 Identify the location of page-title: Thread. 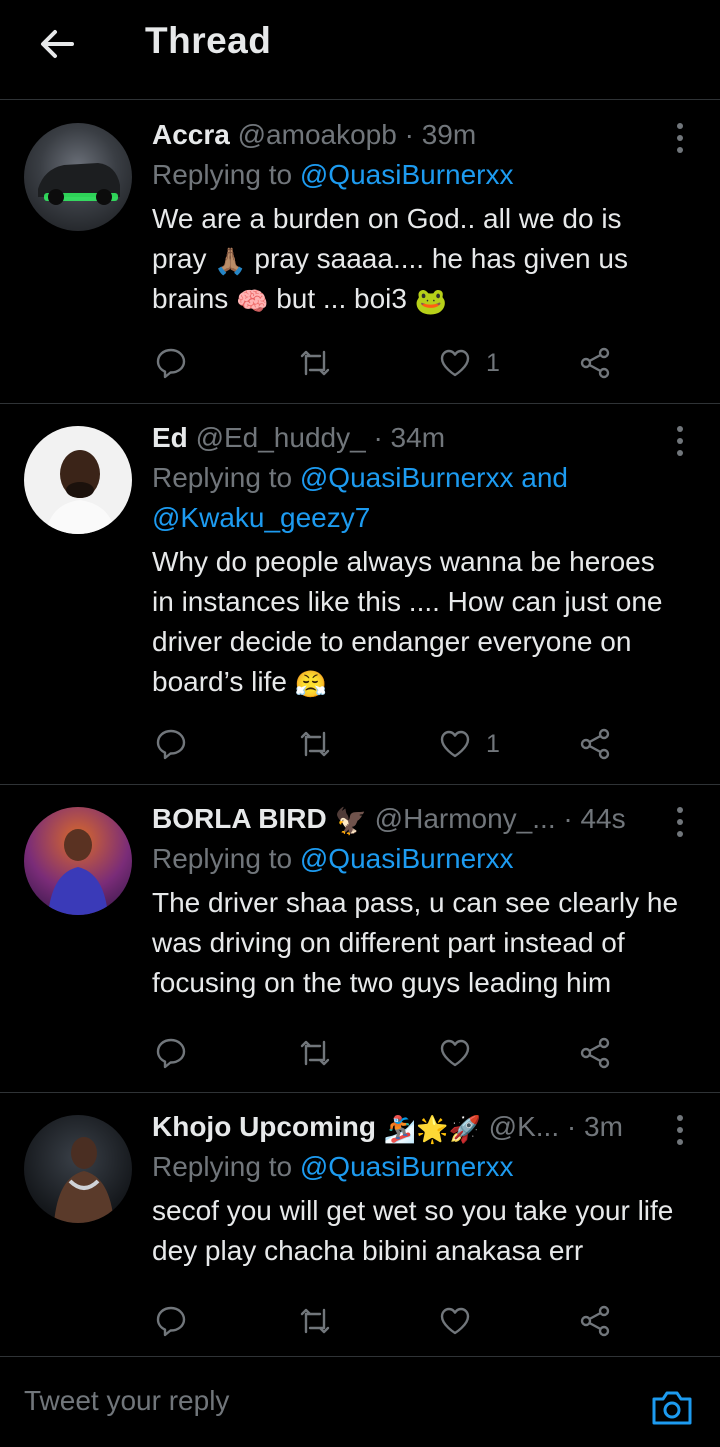
(208, 40).